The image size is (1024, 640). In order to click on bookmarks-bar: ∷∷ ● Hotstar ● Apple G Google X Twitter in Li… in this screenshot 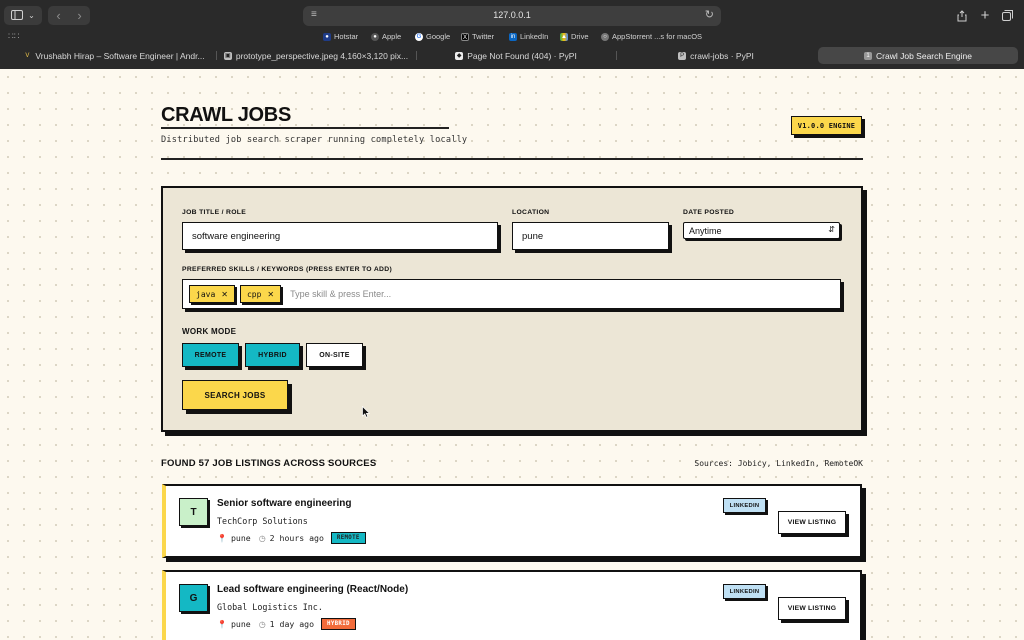, I will do `click(512, 37)`.